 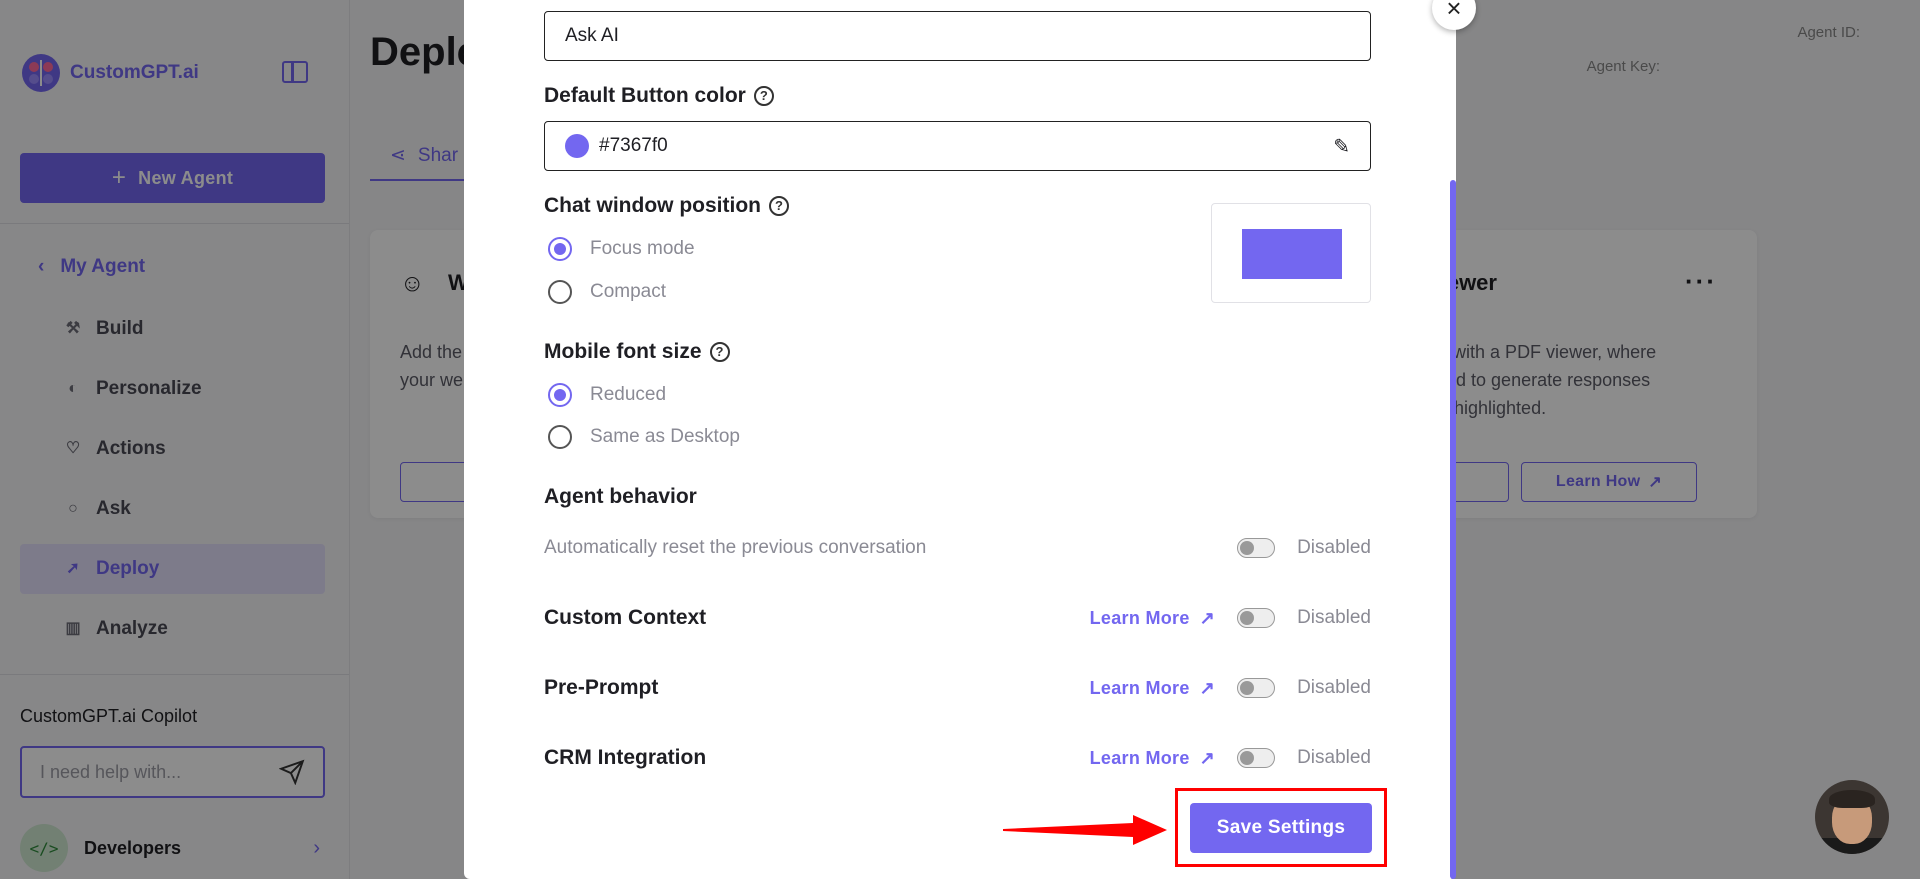 I want to click on save-highlight-box: Save Settings, so click(x=1281, y=827).